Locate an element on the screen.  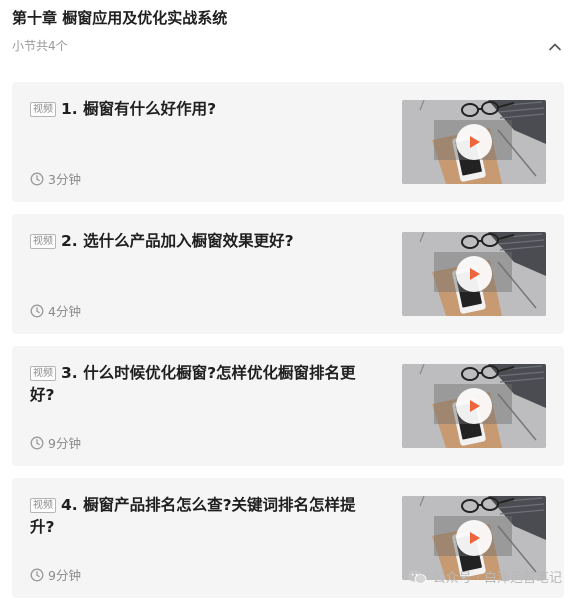
lesson-title: 视频 4. 橱窗产品排名怎么查?关键词排名怎样提升? is located at coordinates (205, 516).